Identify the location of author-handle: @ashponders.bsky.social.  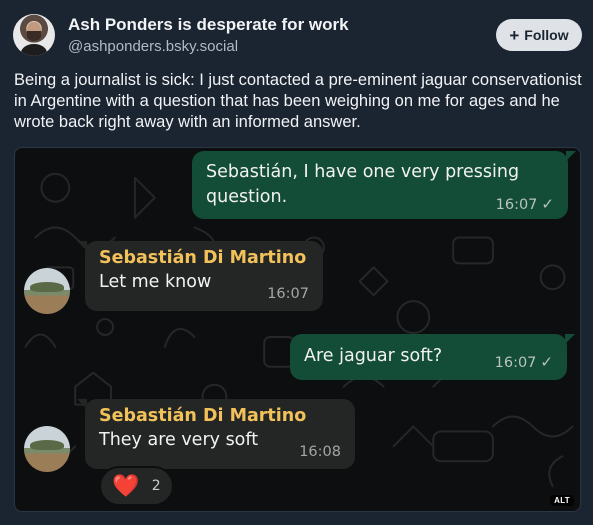
(153, 46).